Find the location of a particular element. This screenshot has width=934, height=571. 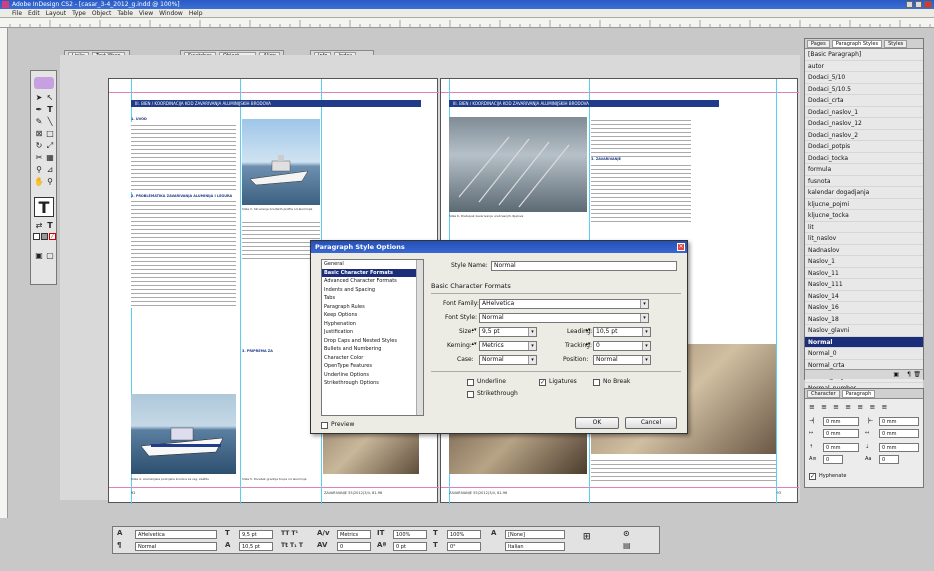

text-column-3: 3. ZAVARIVANJE is located at coordinates (641, 182).